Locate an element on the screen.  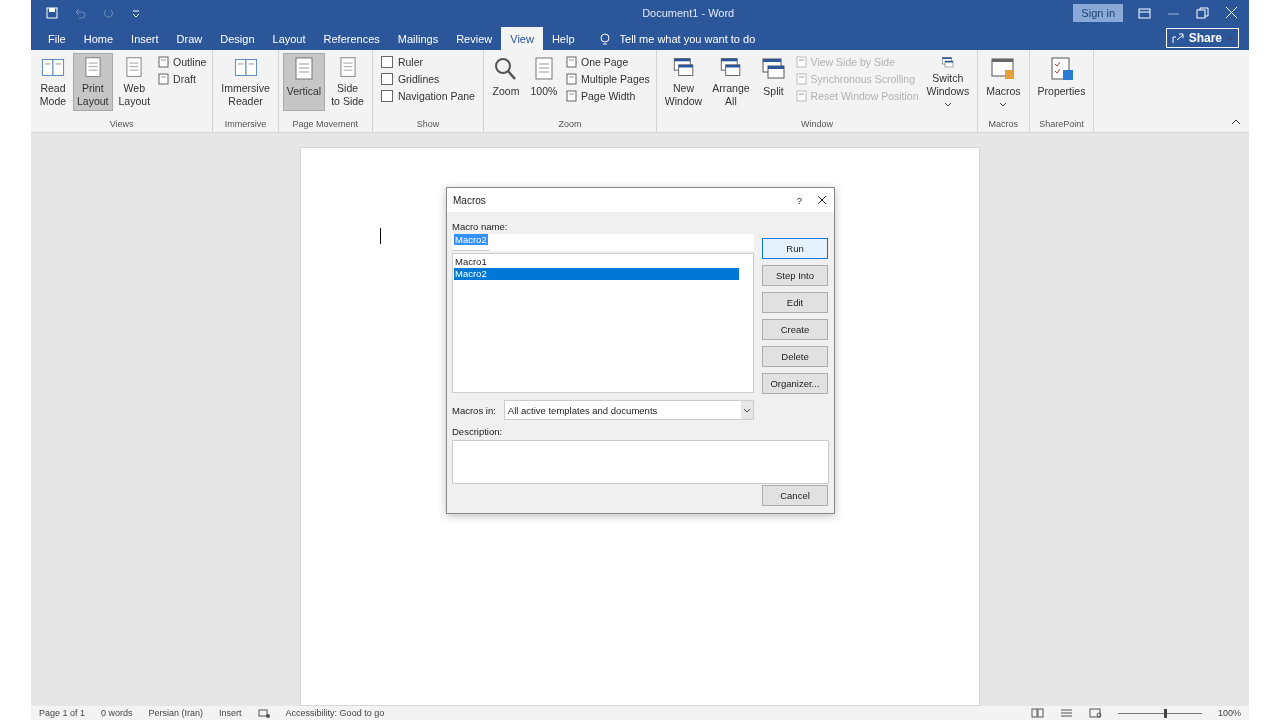
macro-list-item: Macro2 is located at coordinates (596, 274).